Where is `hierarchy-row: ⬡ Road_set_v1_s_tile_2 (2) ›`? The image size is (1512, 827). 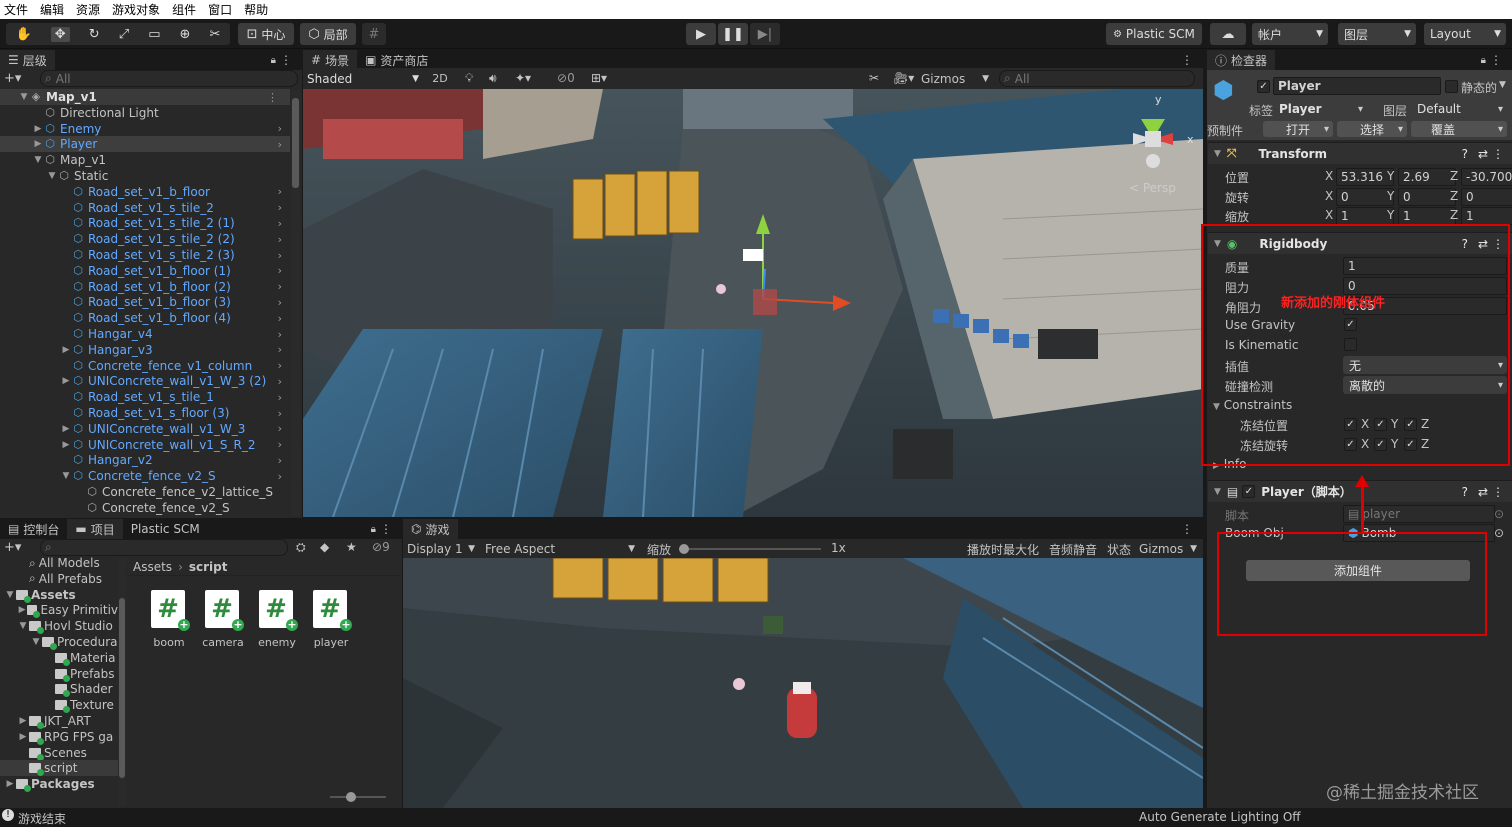
hierarchy-row: ⬡ Road_set_v1_s_tile_2 (2) › is located at coordinates (145, 239).